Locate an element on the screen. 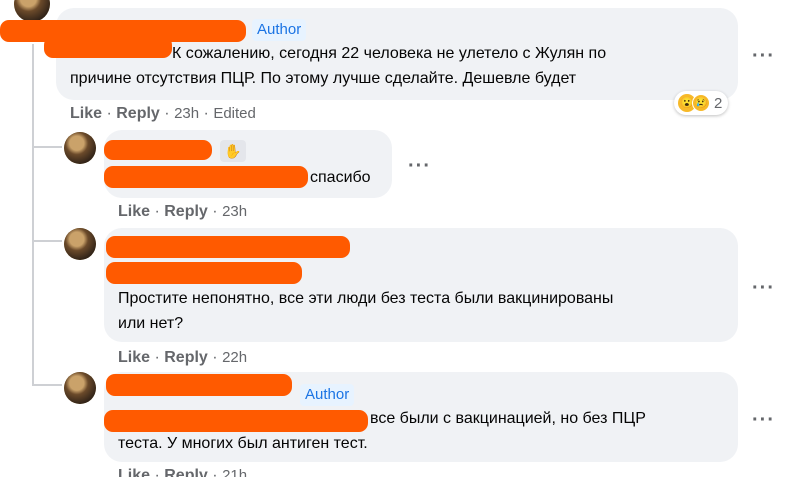  comment-text-line: или нет? is located at coordinates (151, 323).